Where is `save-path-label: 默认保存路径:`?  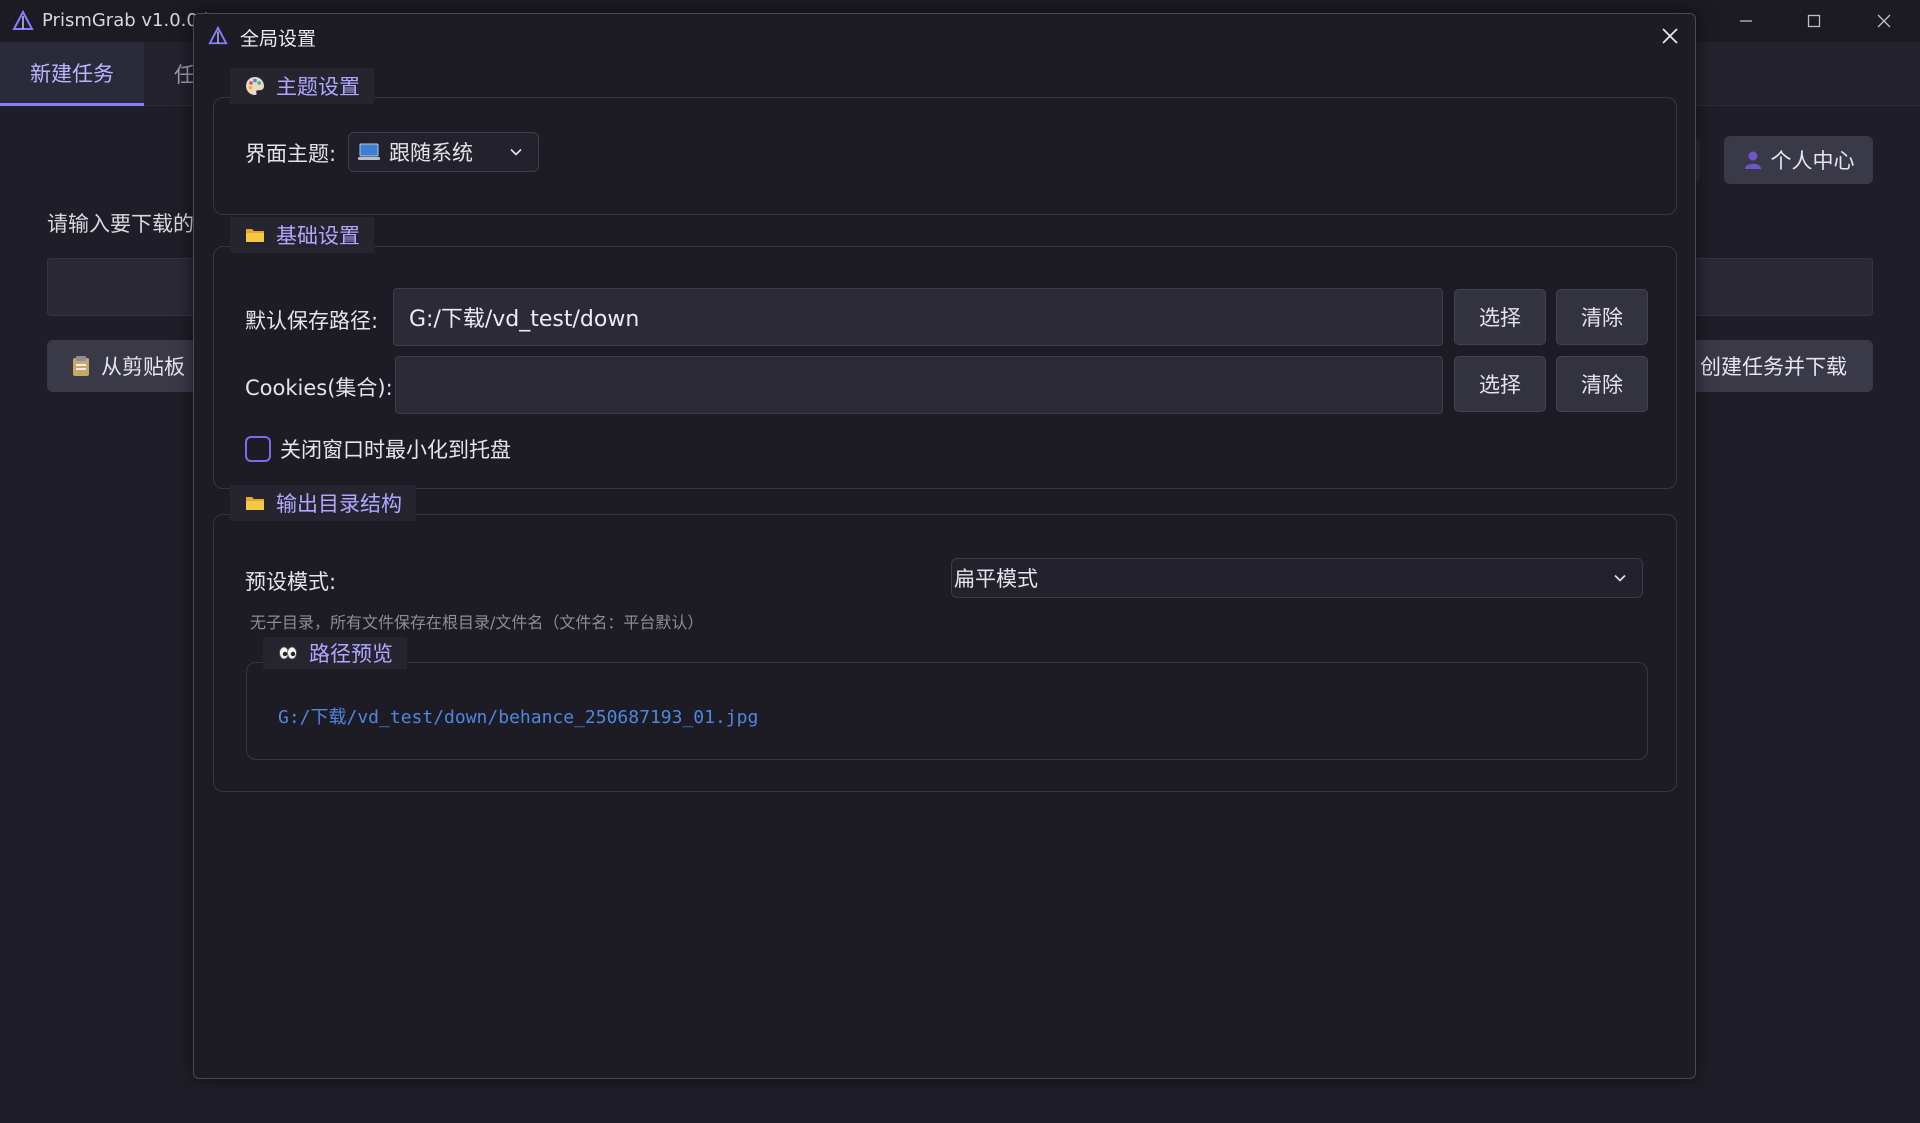
save-path-label: 默认保存路径: is located at coordinates (312, 321).